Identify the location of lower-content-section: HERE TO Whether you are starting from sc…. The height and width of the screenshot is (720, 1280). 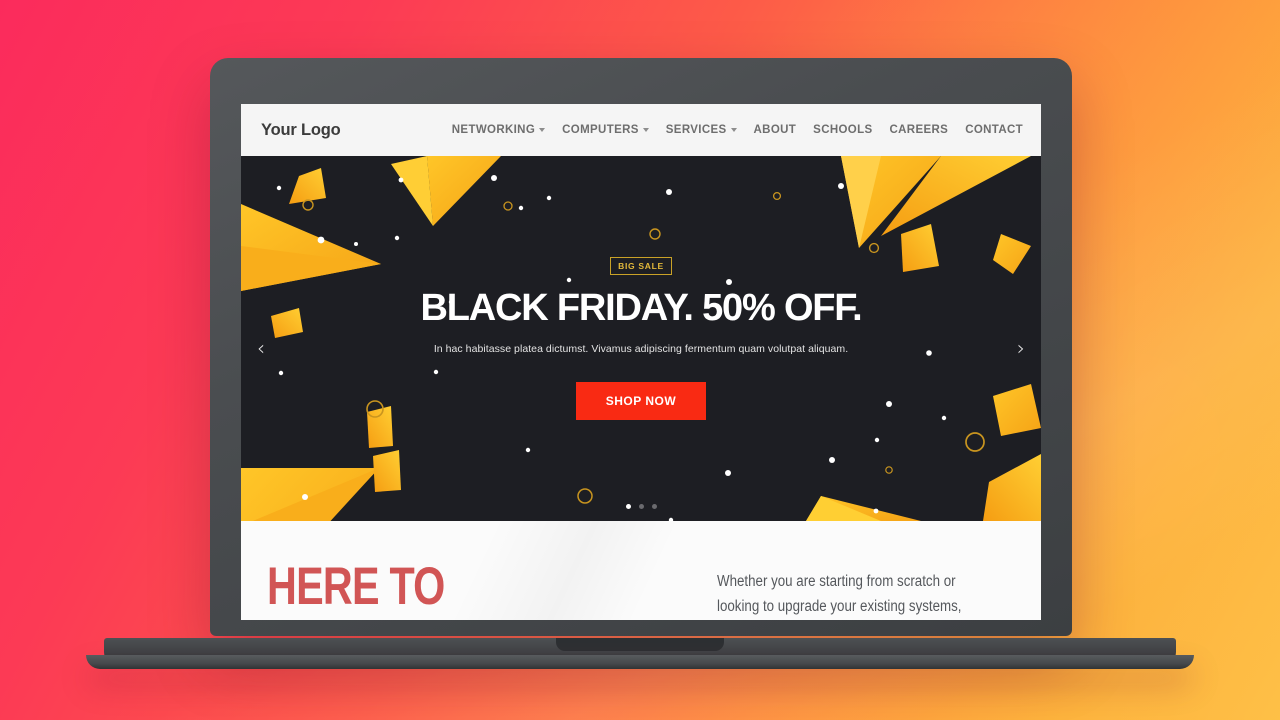
(641, 570).